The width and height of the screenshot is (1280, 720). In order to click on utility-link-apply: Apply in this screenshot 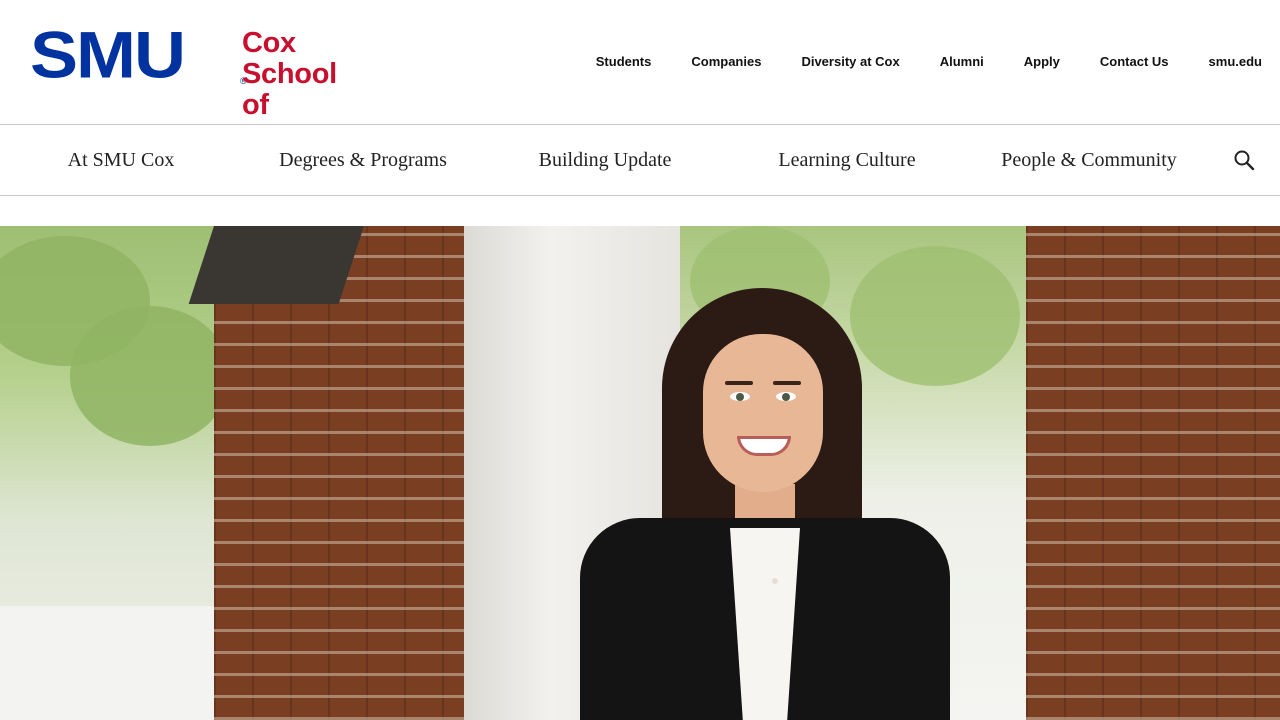, I will do `click(1042, 61)`.